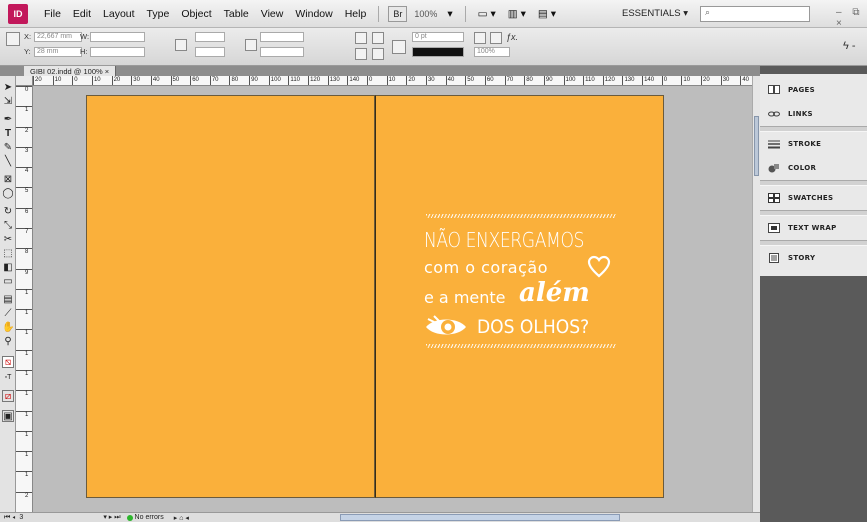 The image size is (867, 522). Describe the element at coordinates (24, 81) in the screenshot. I see `ruler-origin` at that location.